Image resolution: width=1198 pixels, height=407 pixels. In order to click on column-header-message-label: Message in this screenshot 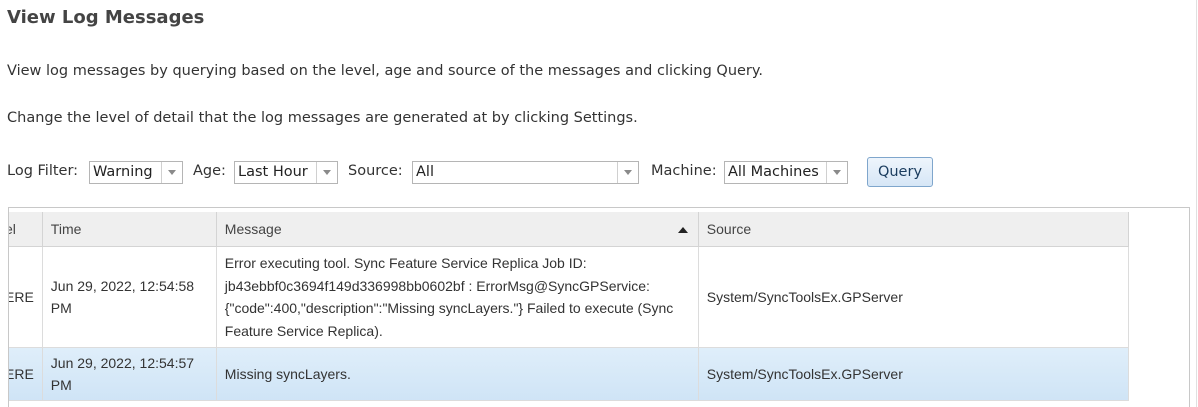, I will do `click(253, 229)`.